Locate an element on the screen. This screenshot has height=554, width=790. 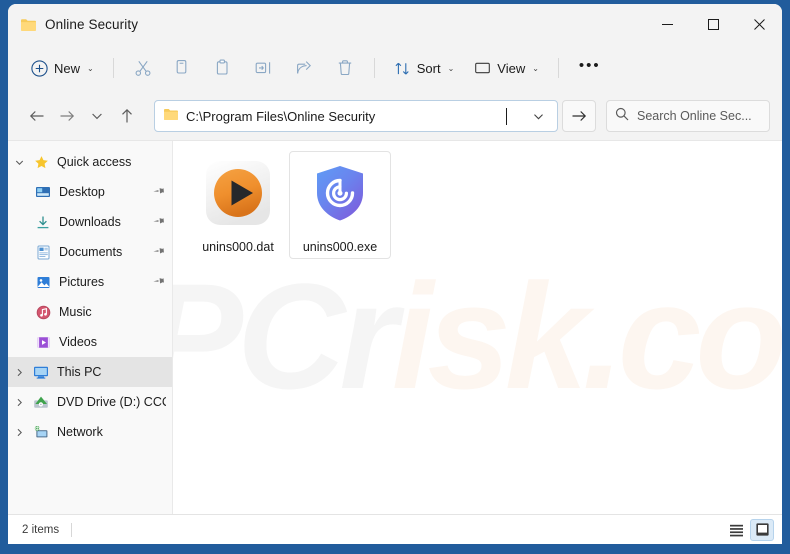
music-icon is located at coordinates (43, 312).